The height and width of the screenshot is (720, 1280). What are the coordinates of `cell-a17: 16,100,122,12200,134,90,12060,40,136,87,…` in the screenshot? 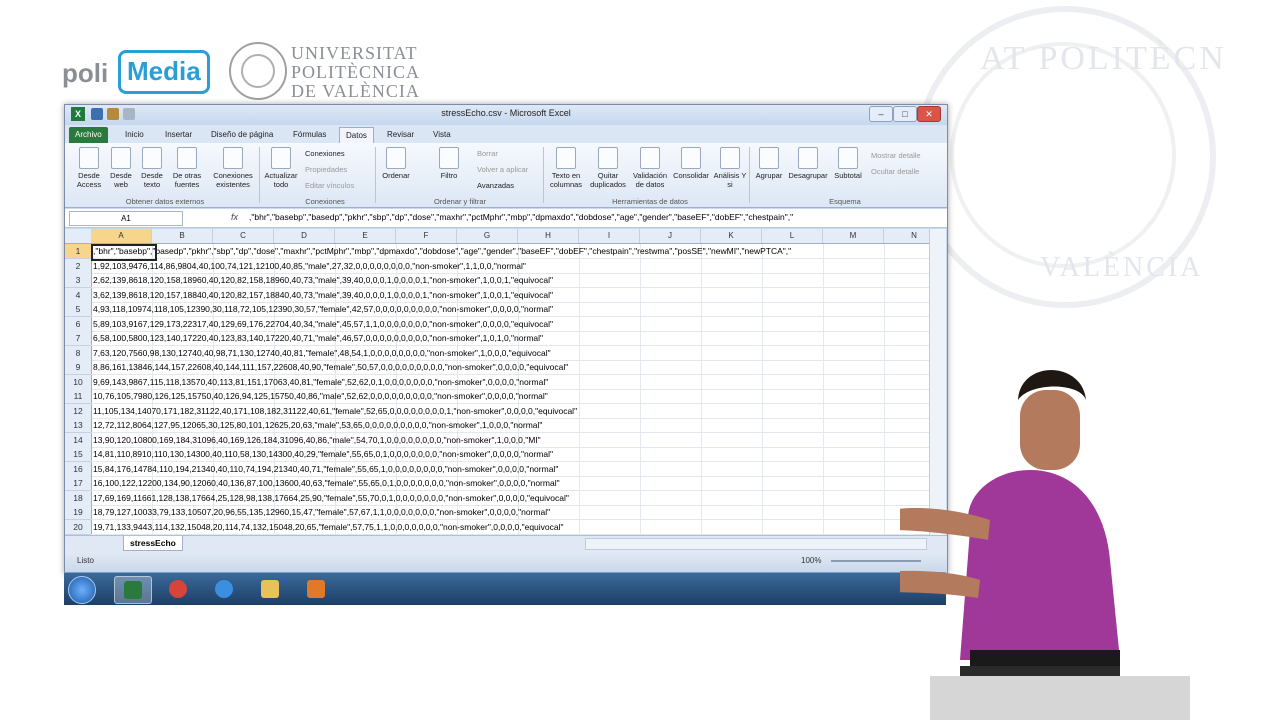 It's located at (326, 483).